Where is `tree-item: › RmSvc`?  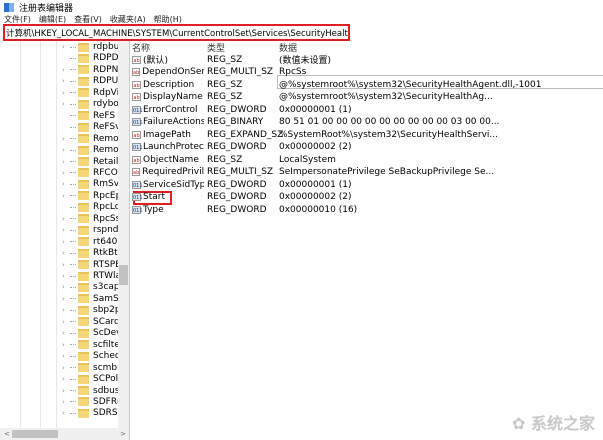
tree-item: › RmSvc is located at coordinates (93, 184).